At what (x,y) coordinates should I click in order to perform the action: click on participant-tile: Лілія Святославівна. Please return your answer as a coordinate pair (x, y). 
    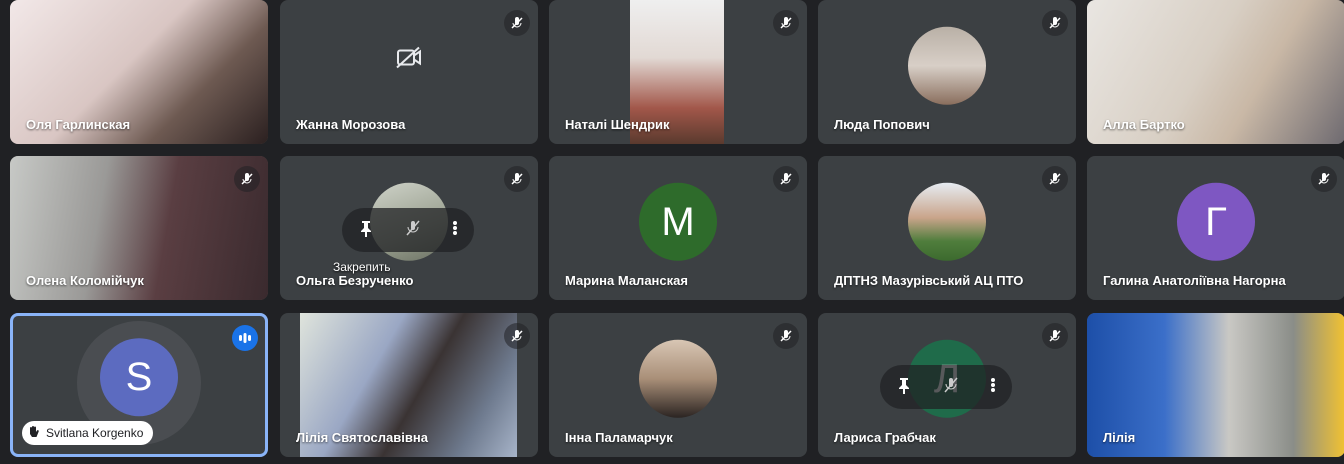
    Looking at the image, I should click on (409, 385).